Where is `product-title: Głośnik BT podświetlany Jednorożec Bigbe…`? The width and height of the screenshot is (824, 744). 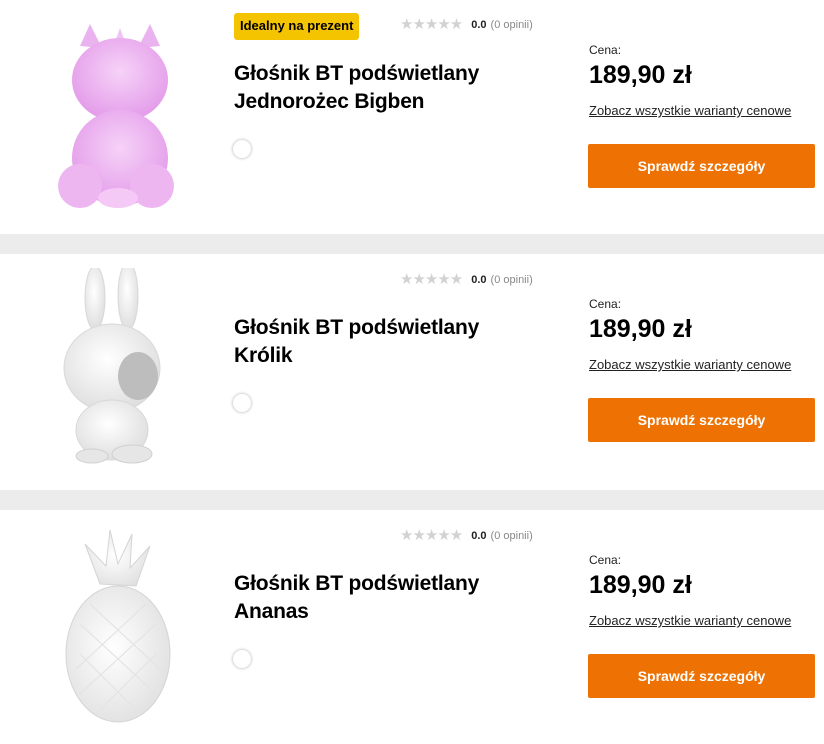
product-title: Głośnik BT podświetlany Jednorożec Bigbe… is located at coordinates (384, 88).